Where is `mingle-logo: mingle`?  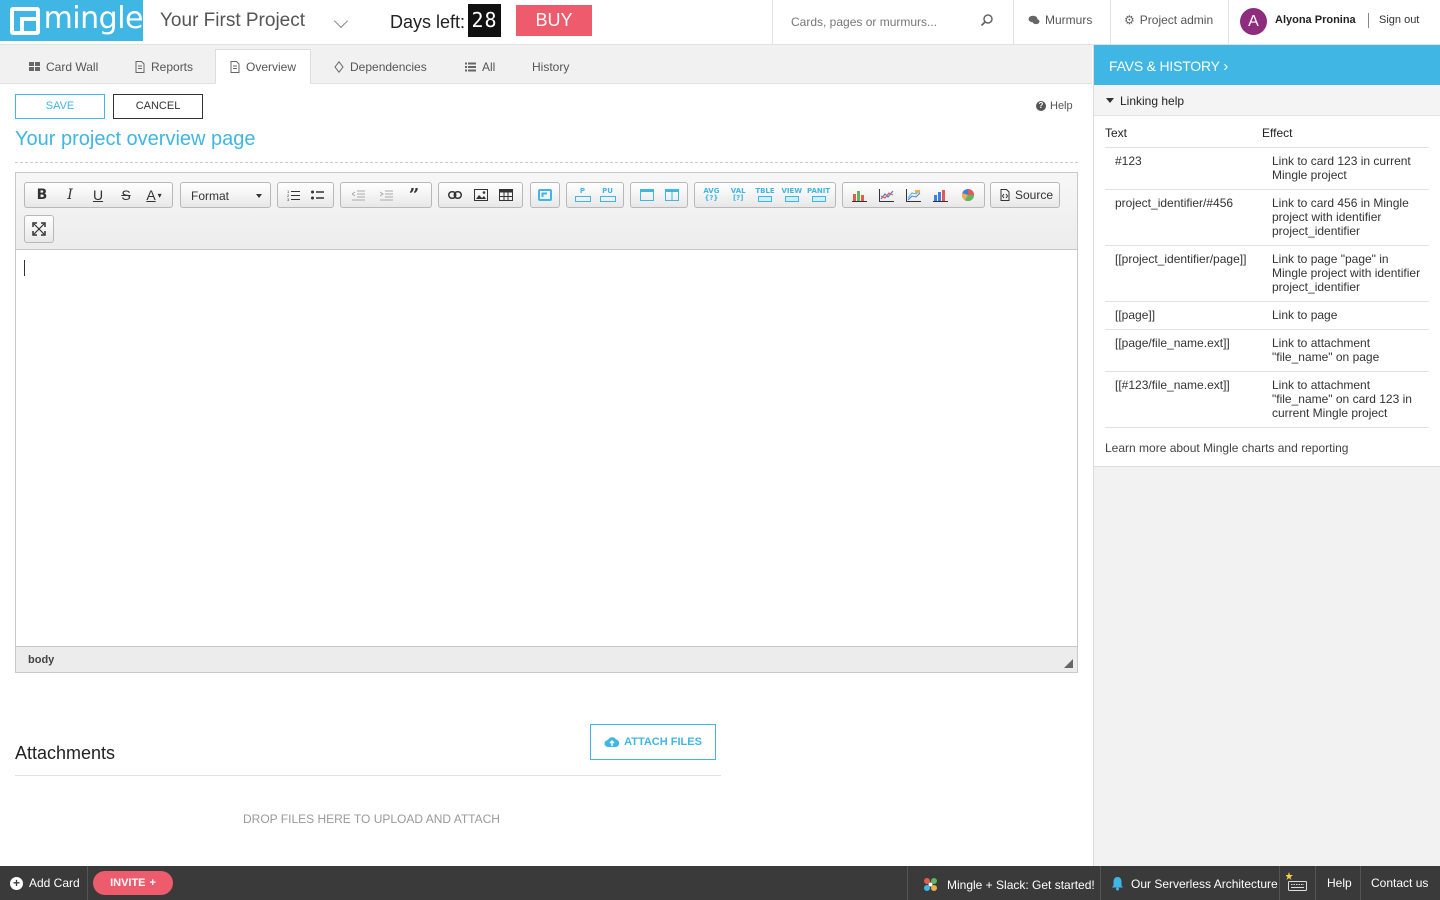
mingle-logo: mingle is located at coordinates (72, 20).